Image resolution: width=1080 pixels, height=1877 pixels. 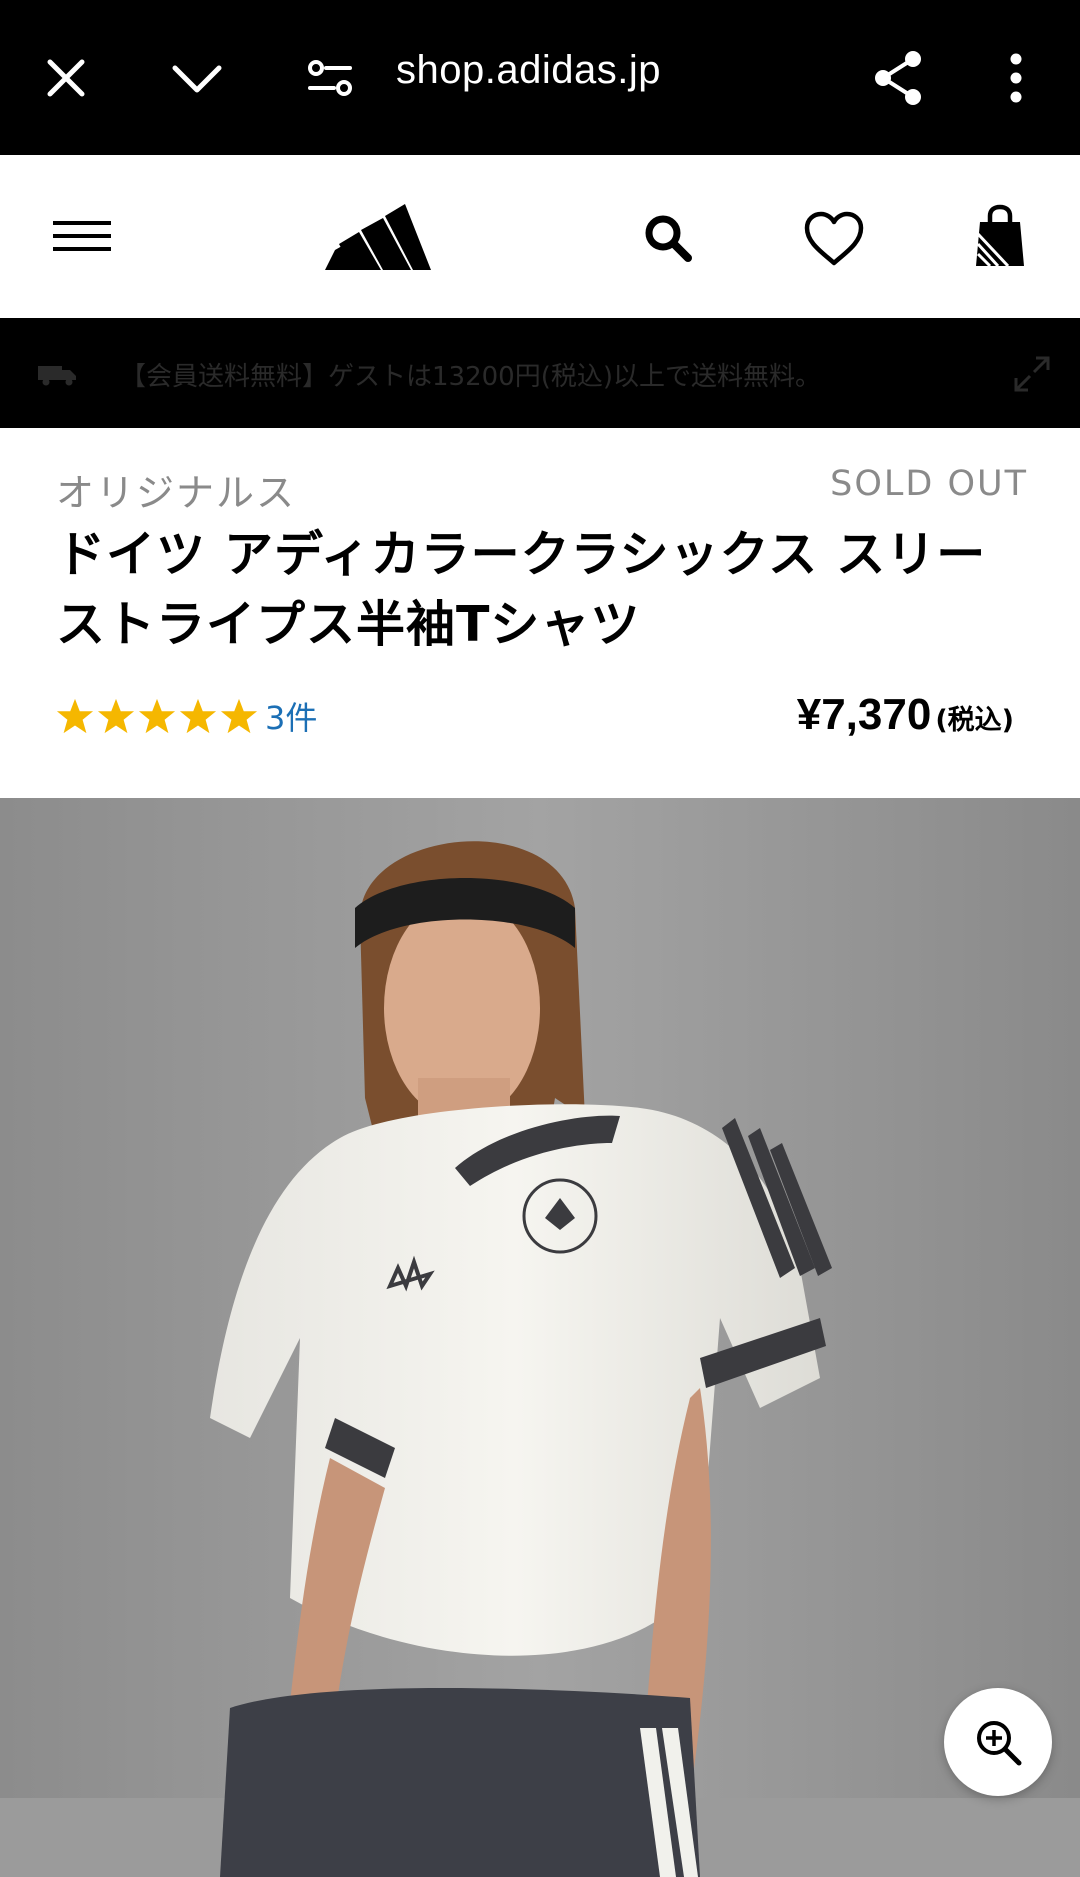 I want to click on price: ¥7,370 (税込), so click(x=905, y=715).